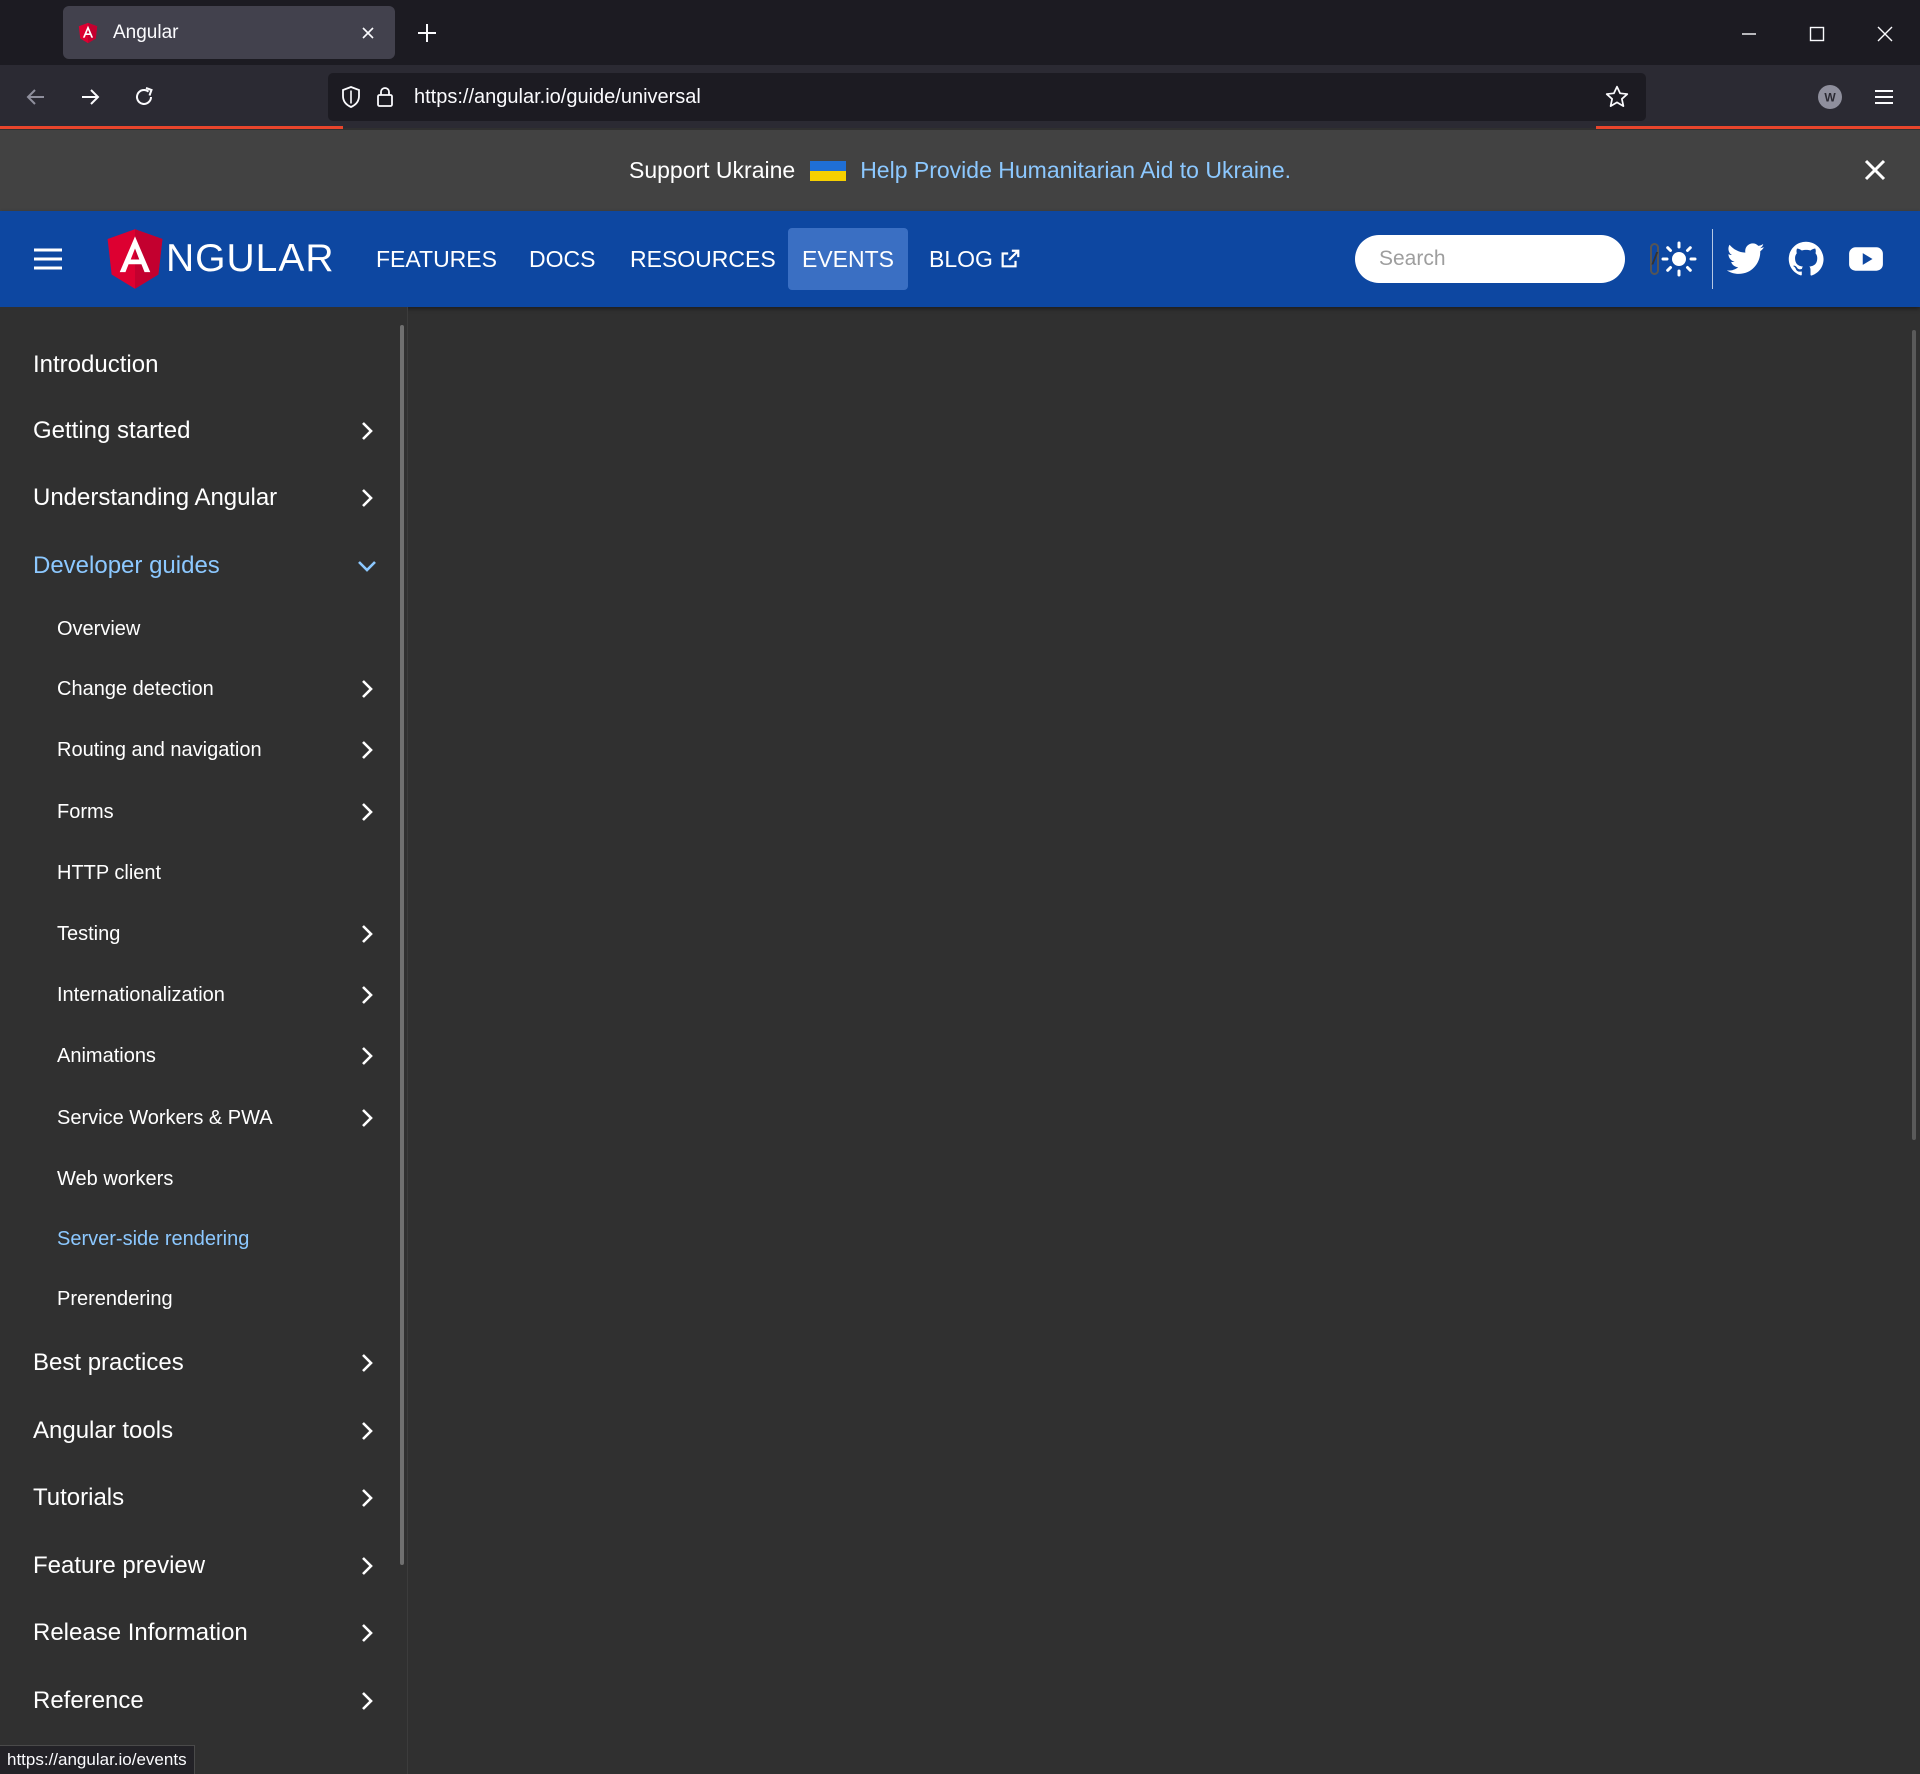 This screenshot has height=1774, width=1920. Describe the element at coordinates (199, 1299) in the screenshot. I see `sidebar-item-prerendering: Prerendering` at that location.